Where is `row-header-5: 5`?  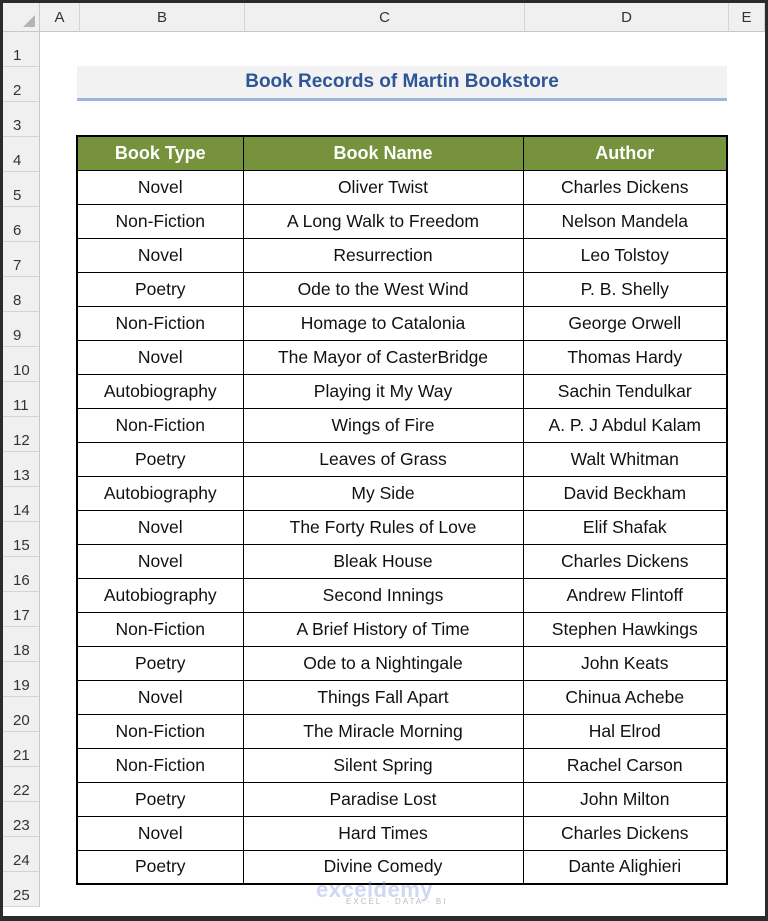
row-header-5: 5 is located at coordinates (21, 189).